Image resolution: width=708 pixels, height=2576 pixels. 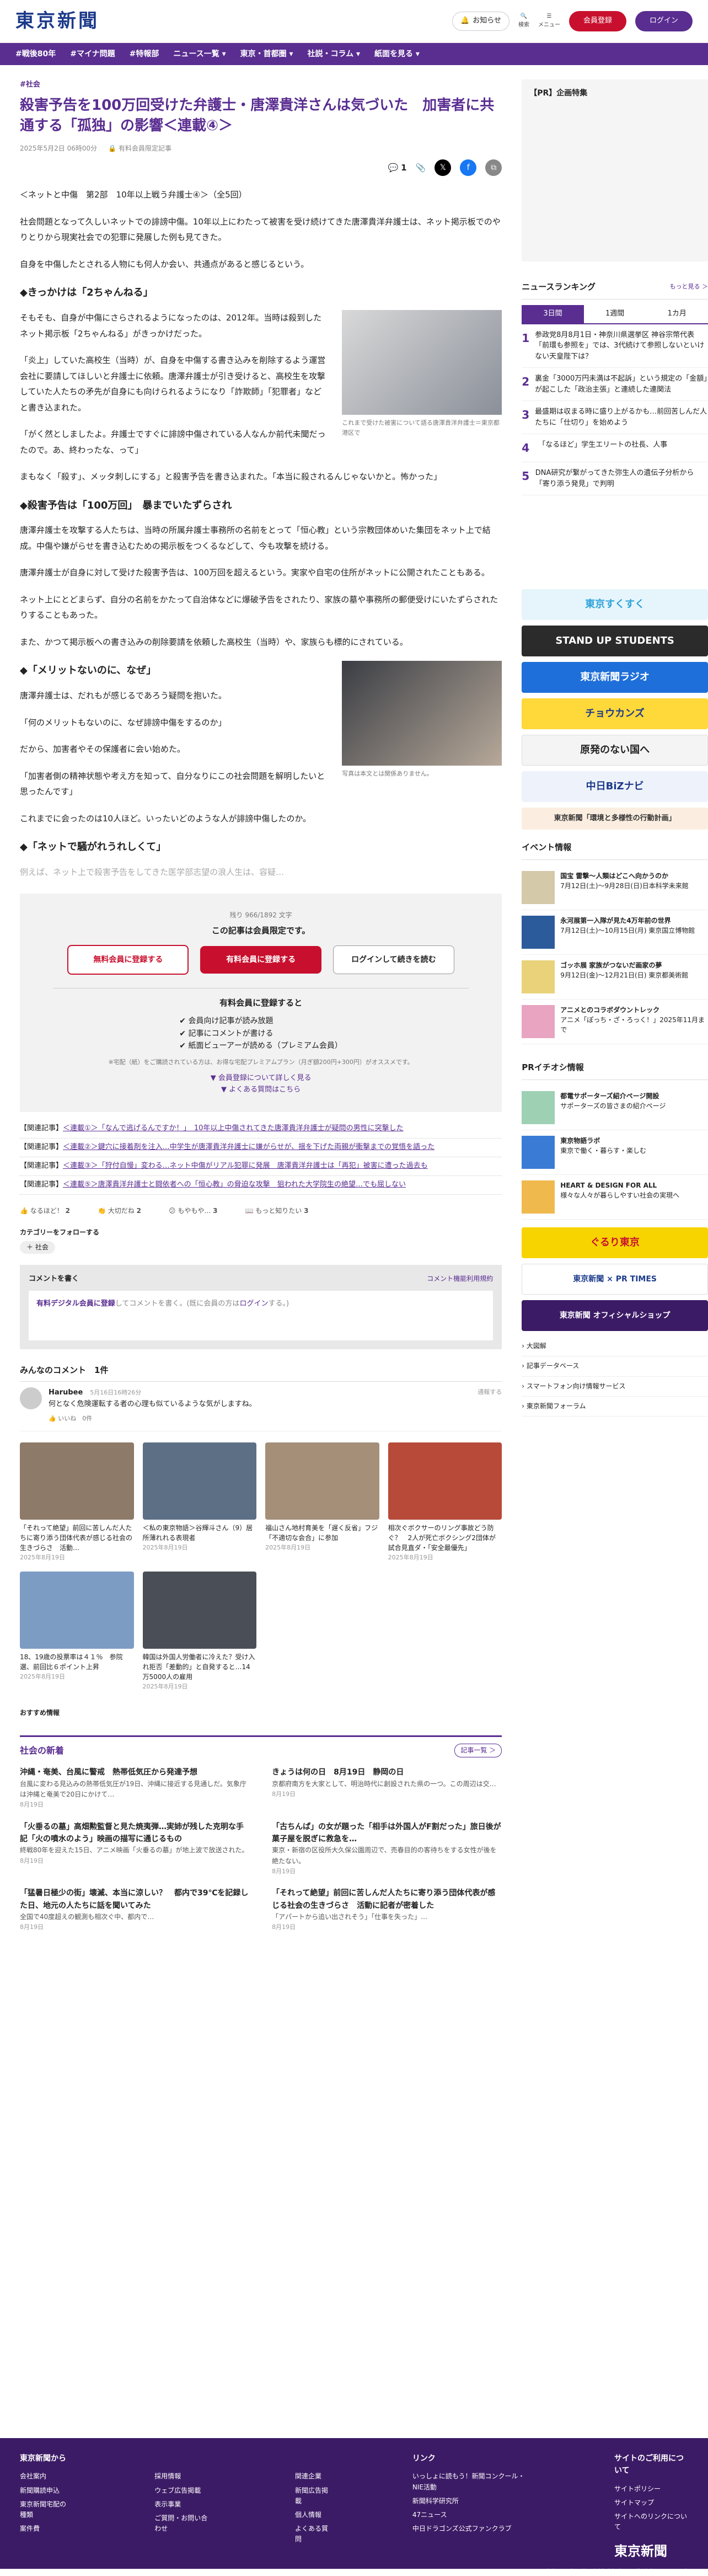 What do you see at coordinates (421, 167) in the screenshot?
I see `clip-icon: 📎` at bounding box center [421, 167].